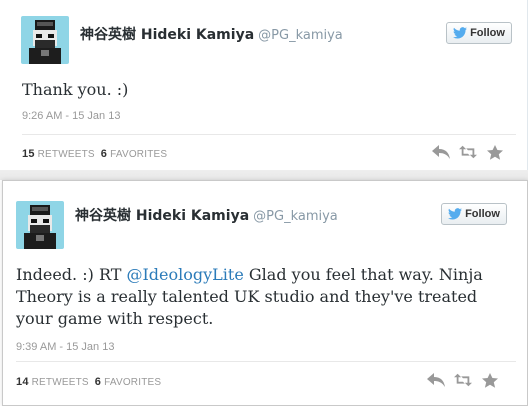 Image resolution: width=528 pixels, height=406 pixels. What do you see at coordinates (28, 154) in the screenshot?
I see `retweet-count: 15` at bounding box center [28, 154].